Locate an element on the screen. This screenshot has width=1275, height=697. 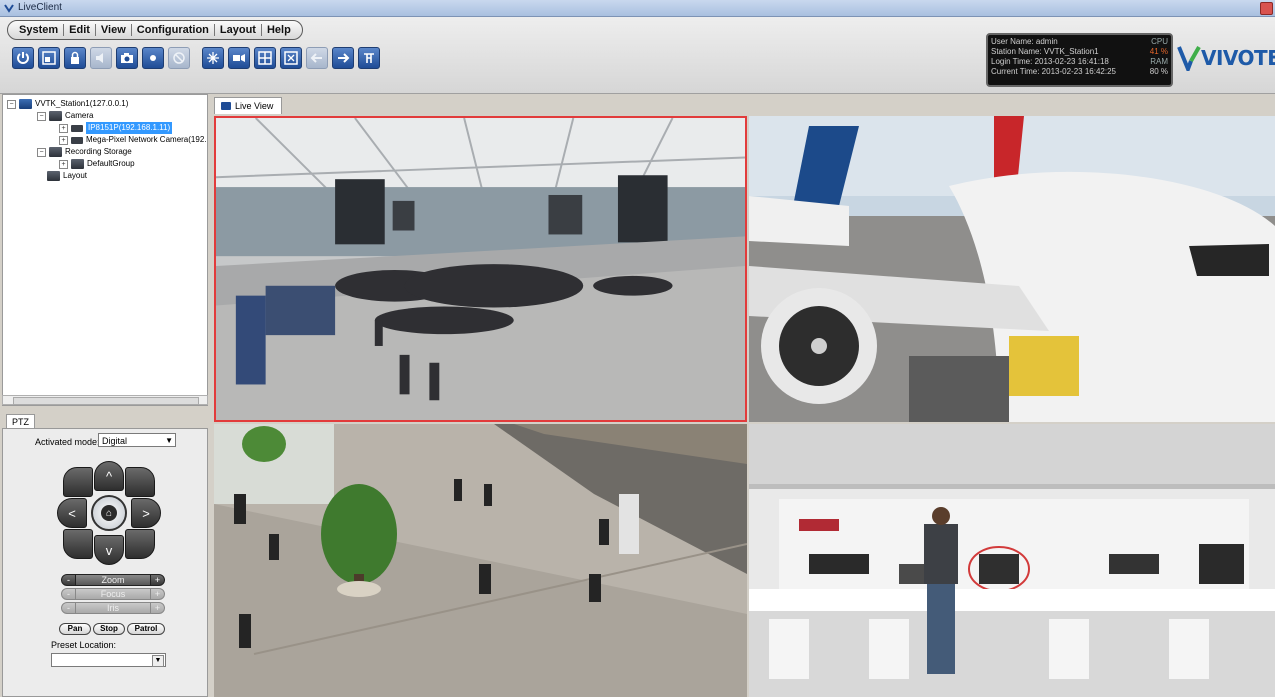
arrow-down-icon: v is located at coordinates (109, 550).